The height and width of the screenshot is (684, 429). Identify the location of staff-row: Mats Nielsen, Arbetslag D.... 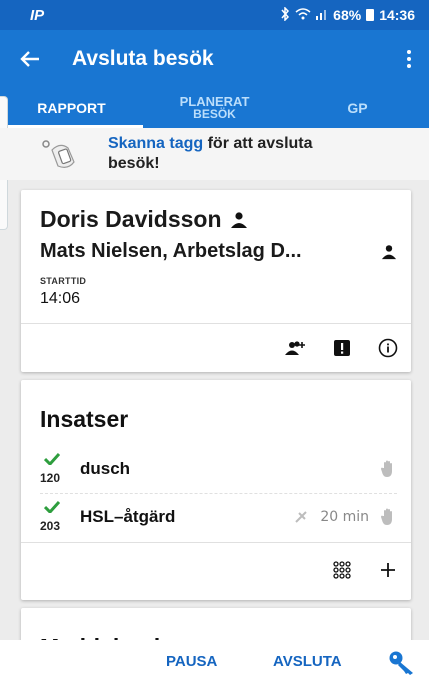
(218, 251).